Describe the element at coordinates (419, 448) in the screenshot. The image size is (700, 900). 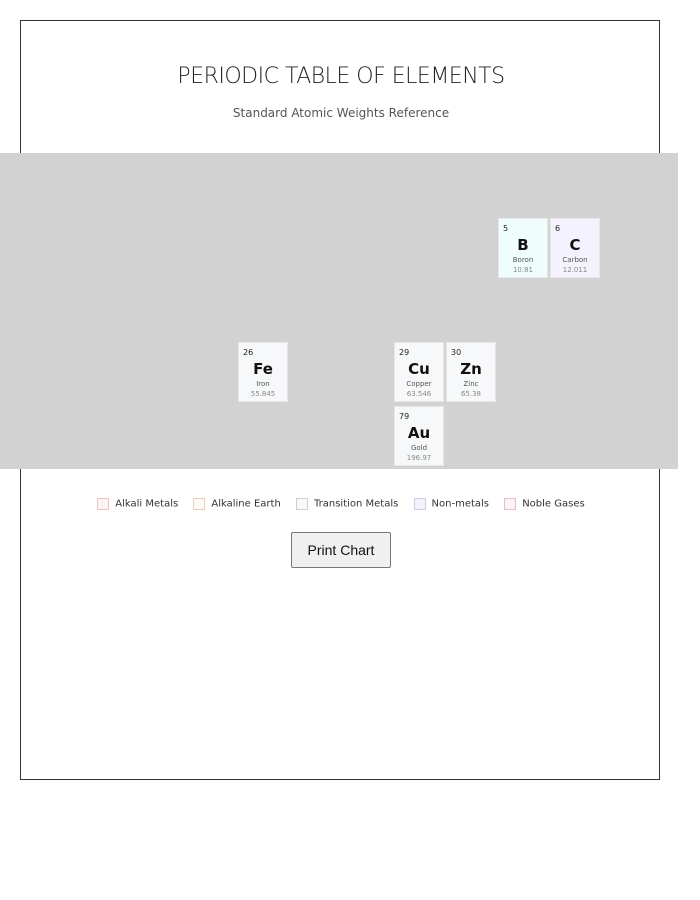
I see `element-name: Gold` at that location.